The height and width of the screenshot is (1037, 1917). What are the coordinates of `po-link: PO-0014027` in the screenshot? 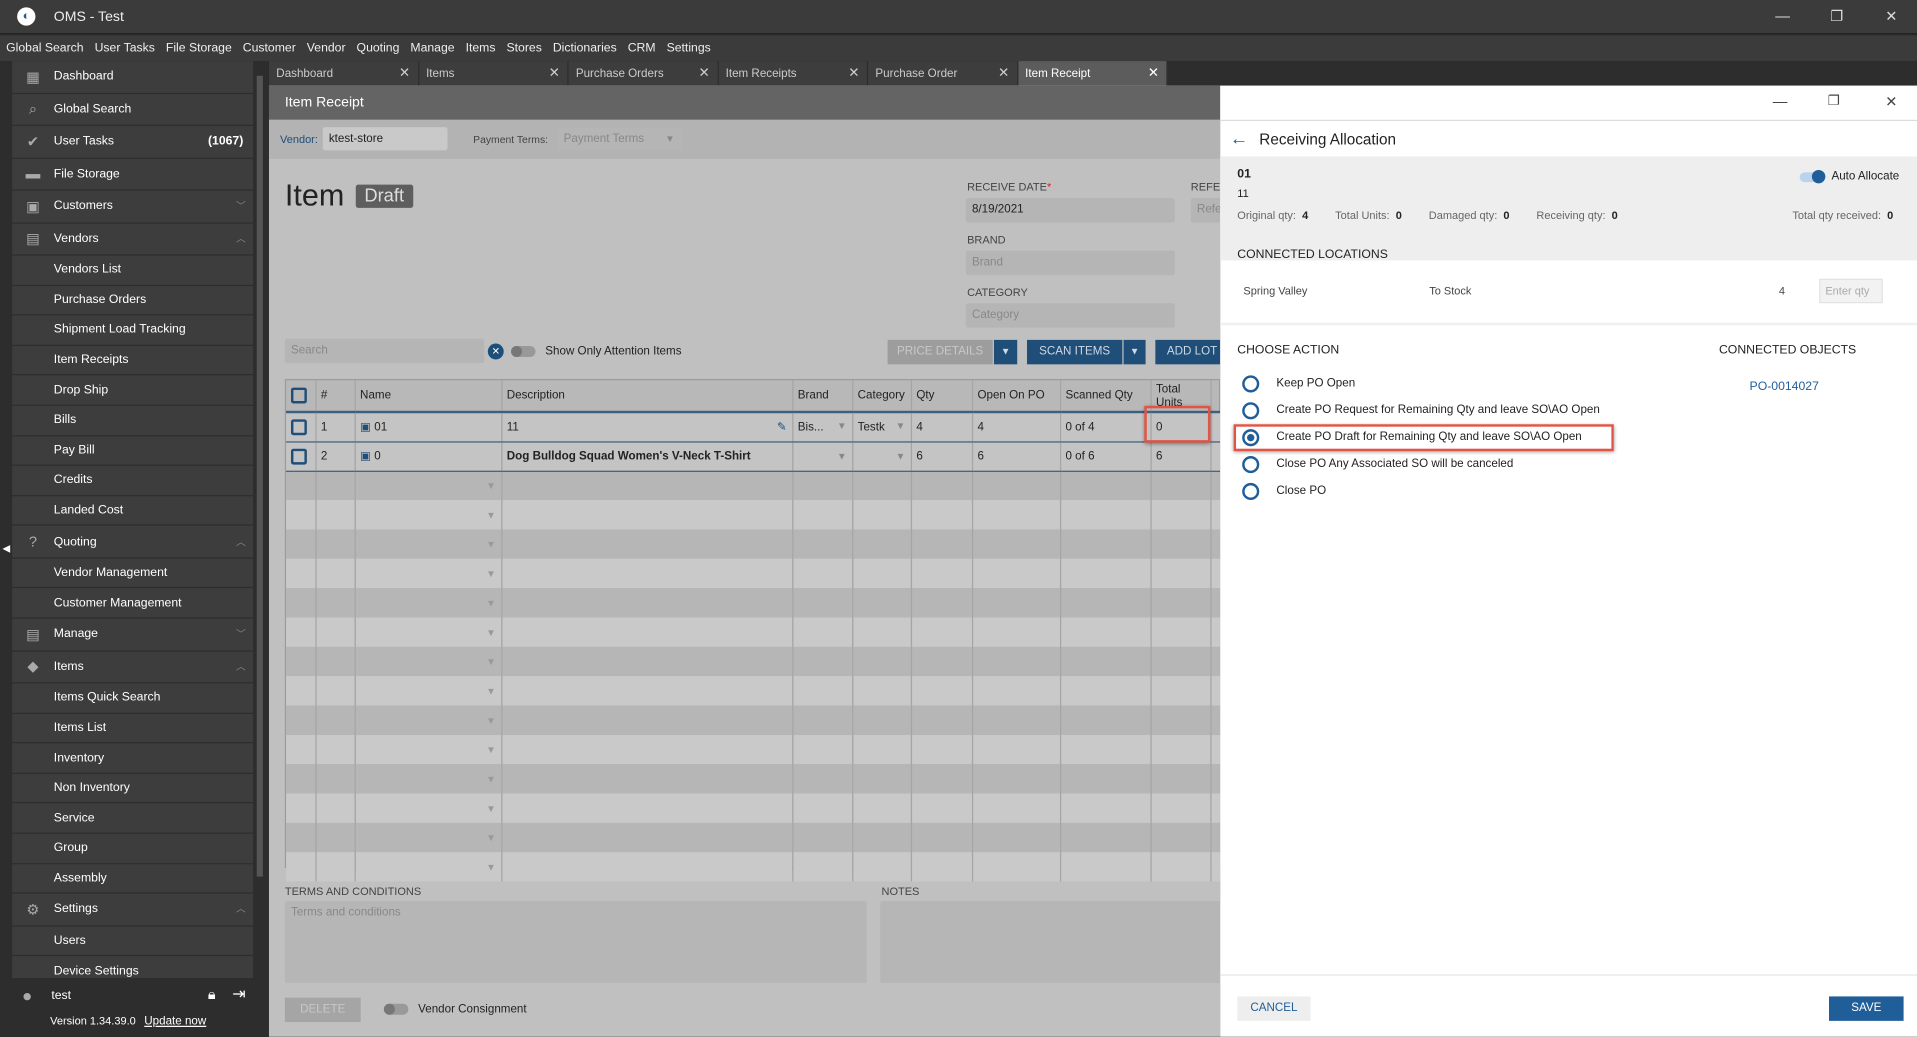 It's located at (1784, 386).